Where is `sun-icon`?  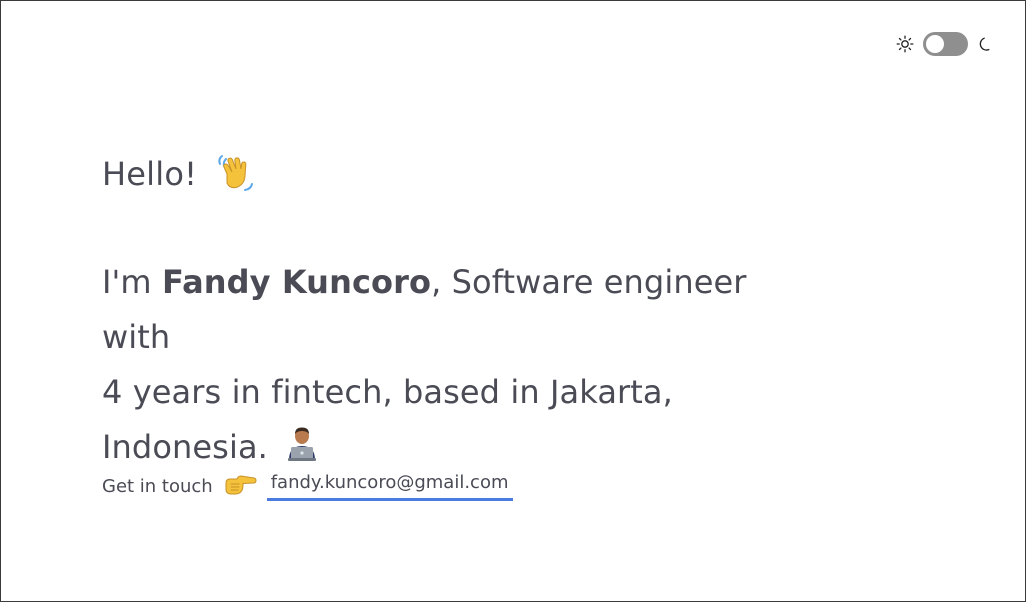
sun-icon is located at coordinates (905, 44).